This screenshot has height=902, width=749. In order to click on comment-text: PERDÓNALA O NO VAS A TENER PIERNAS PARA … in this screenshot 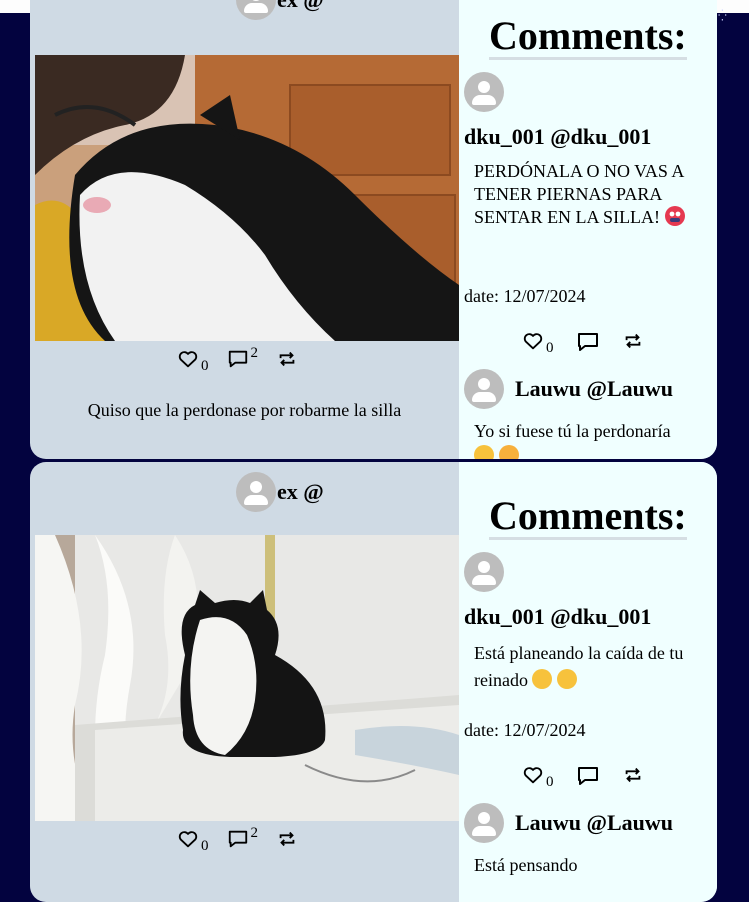, I will do `click(579, 194)`.